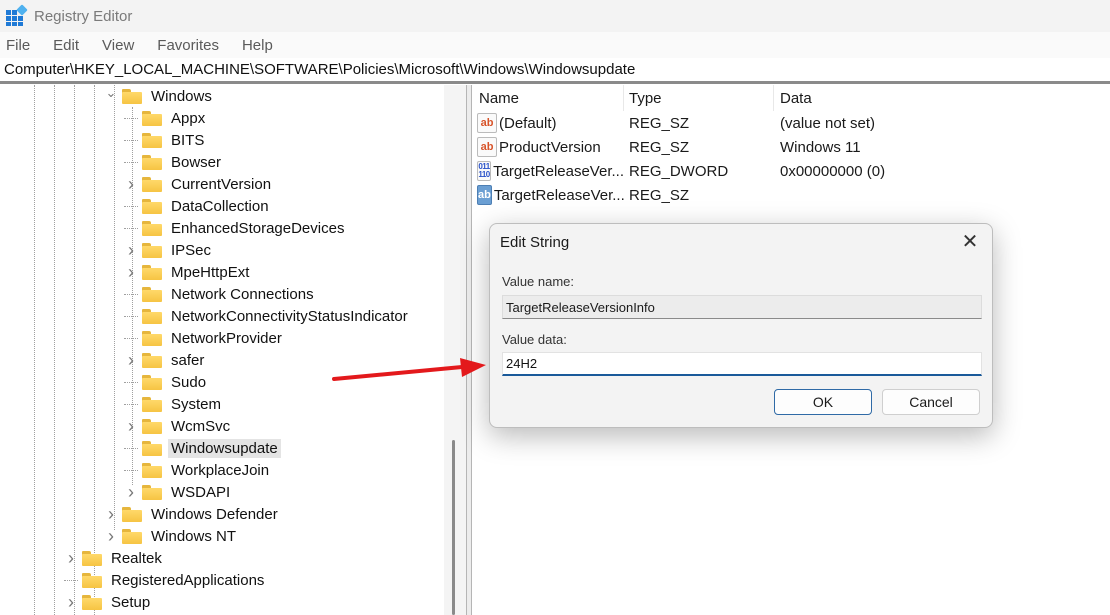 The width and height of the screenshot is (1110, 615). Describe the element at coordinates (773, 123) in the screenshot. I see `value-row: ab (Default) REG_SZ (value not set)` at that location.